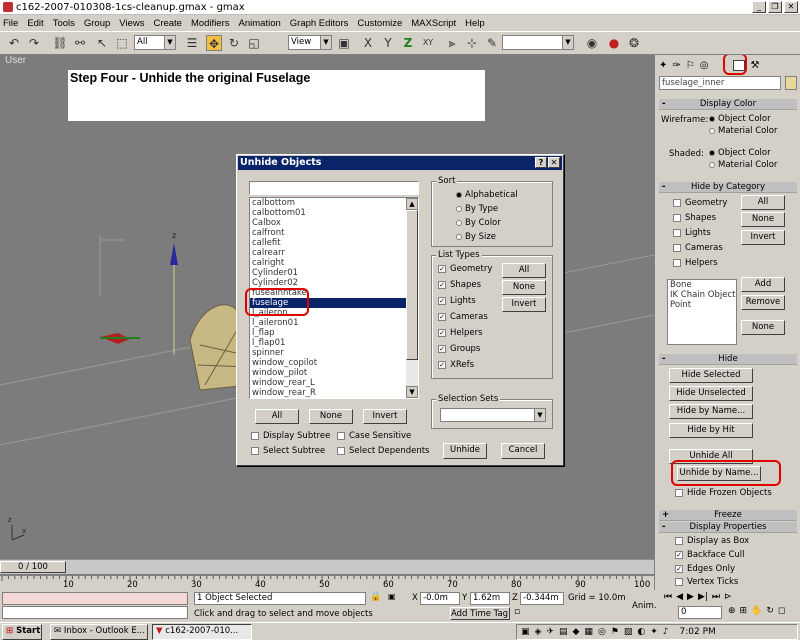 The width and height of the screenshot is (800, 640). What do you see at coordinates (428, 43) in the screenshot?
I see `axis-xy-icon: XY` at bounding box center [428, 43].